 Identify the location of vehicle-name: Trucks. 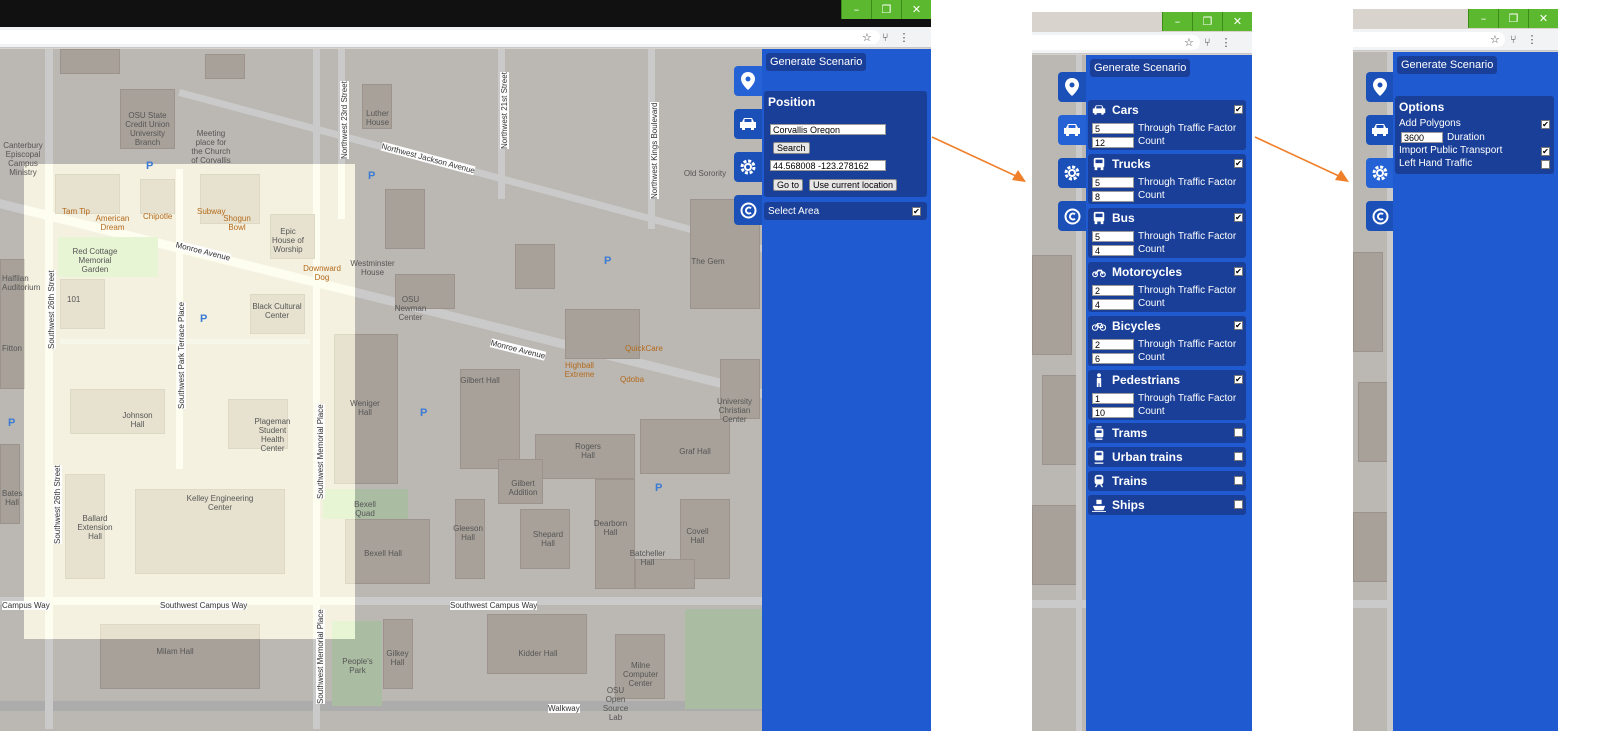
(1131, 164).